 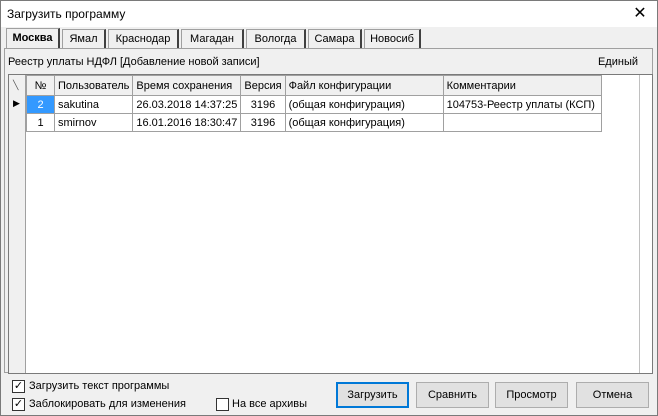 I want to click on cell-number: 1, so click(x=40, y=122).